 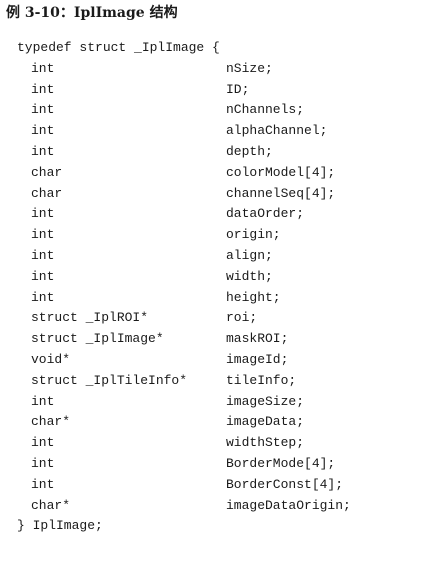 What do you see at coordinates (180, 485) in the screenshot?
I see `struct-member-line: int BorderConst[4];` at bounding box center [180, 485].